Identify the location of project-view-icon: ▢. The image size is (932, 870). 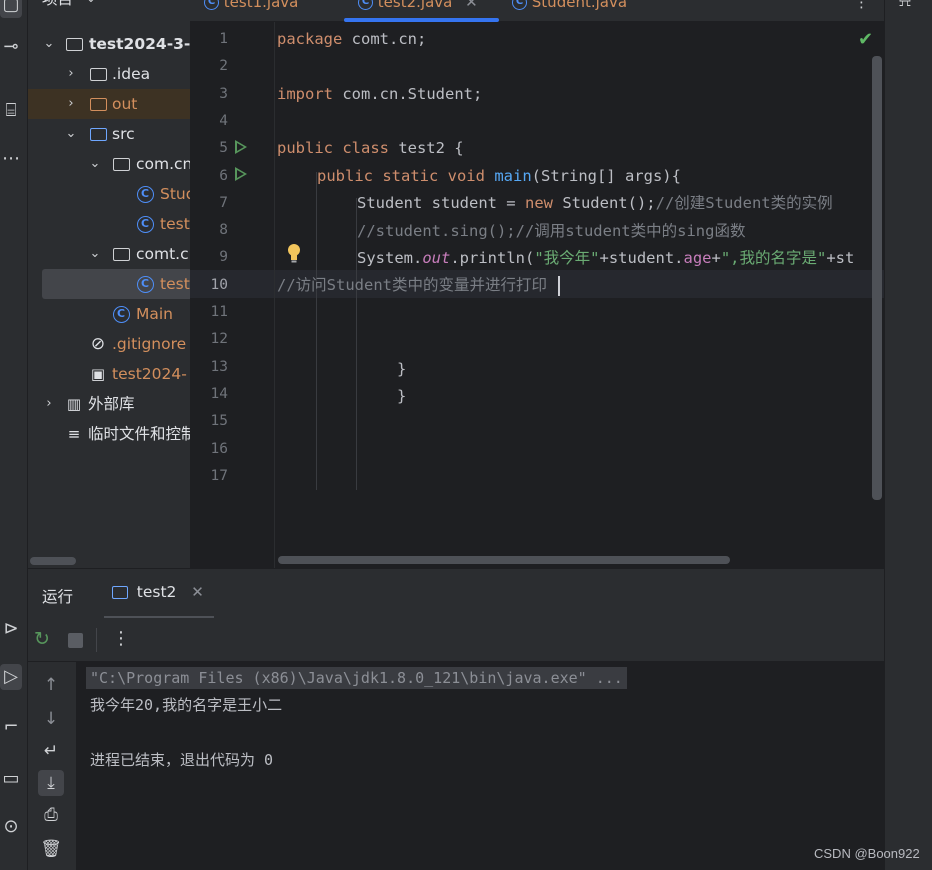
(11, 9).